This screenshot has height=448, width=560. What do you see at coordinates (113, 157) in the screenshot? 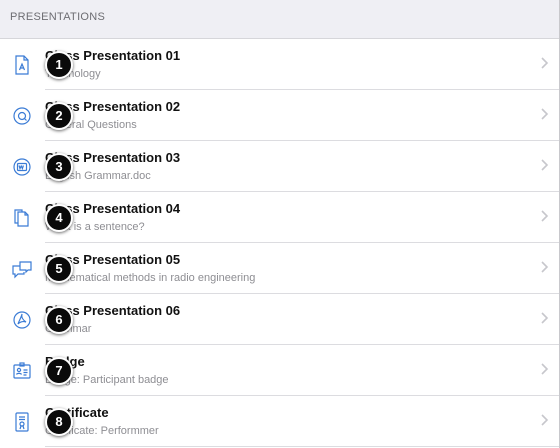
I see `item-title: Class Presentation 03` at bounding box center [113, 157].